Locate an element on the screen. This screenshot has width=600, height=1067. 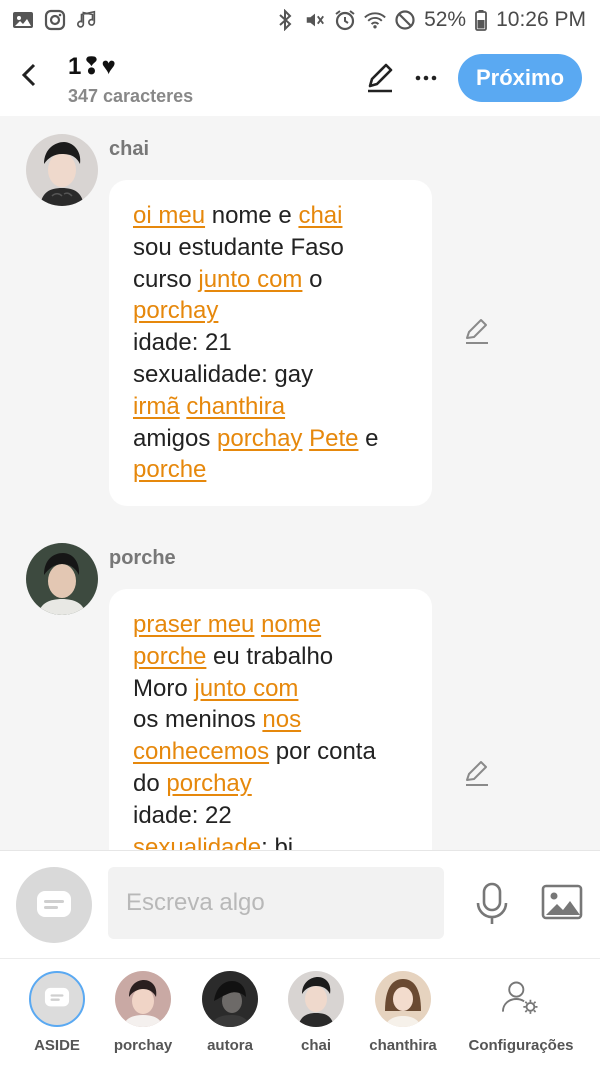
message-line: sou estudante Faso is located at coordinates (272, 248).